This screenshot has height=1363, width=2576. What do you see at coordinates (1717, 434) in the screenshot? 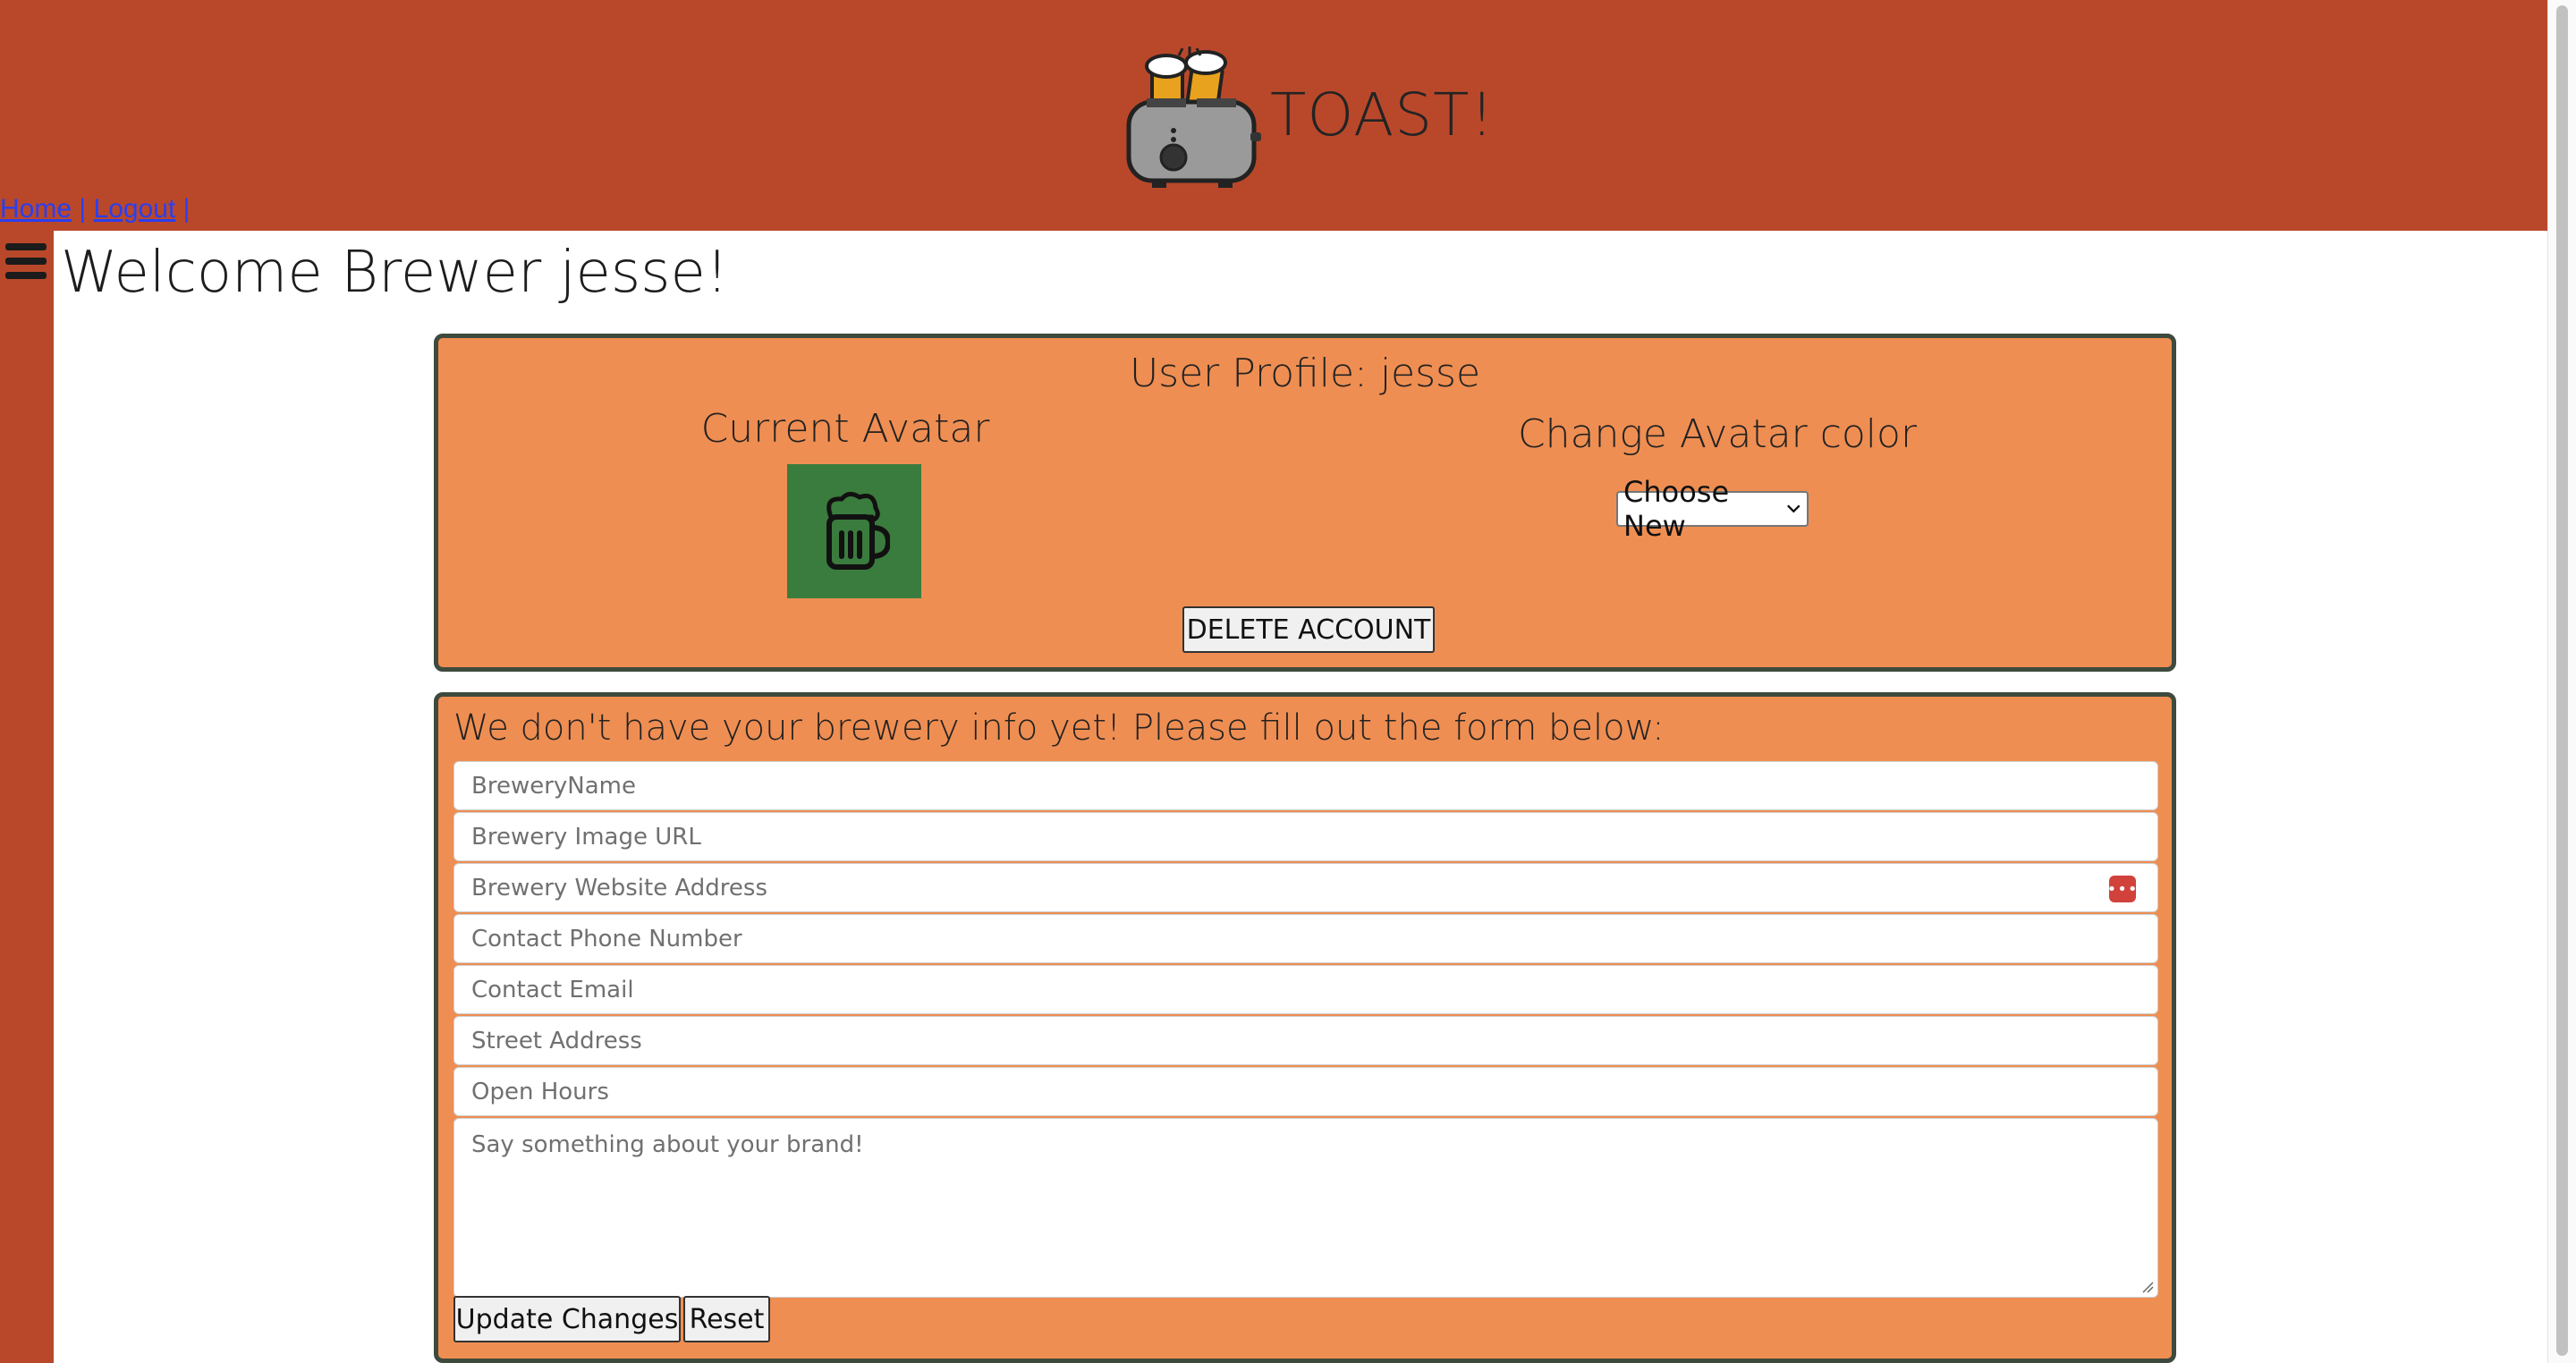
I see `change-avatar-color-label: Change Avatar color` at bounding box center [1717, 434].